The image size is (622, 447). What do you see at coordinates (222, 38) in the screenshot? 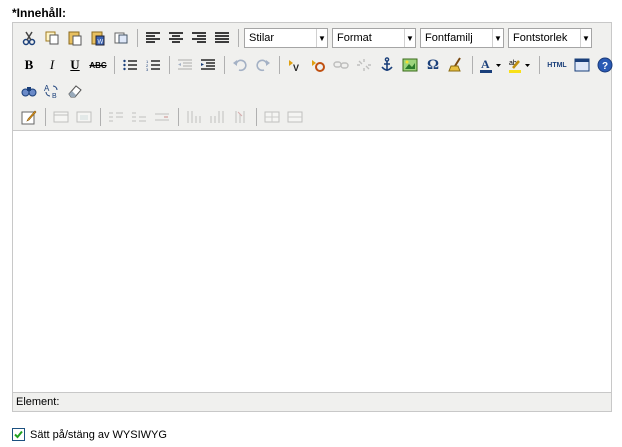
I see `align-justify-icon` at bounding box center [222, 38].